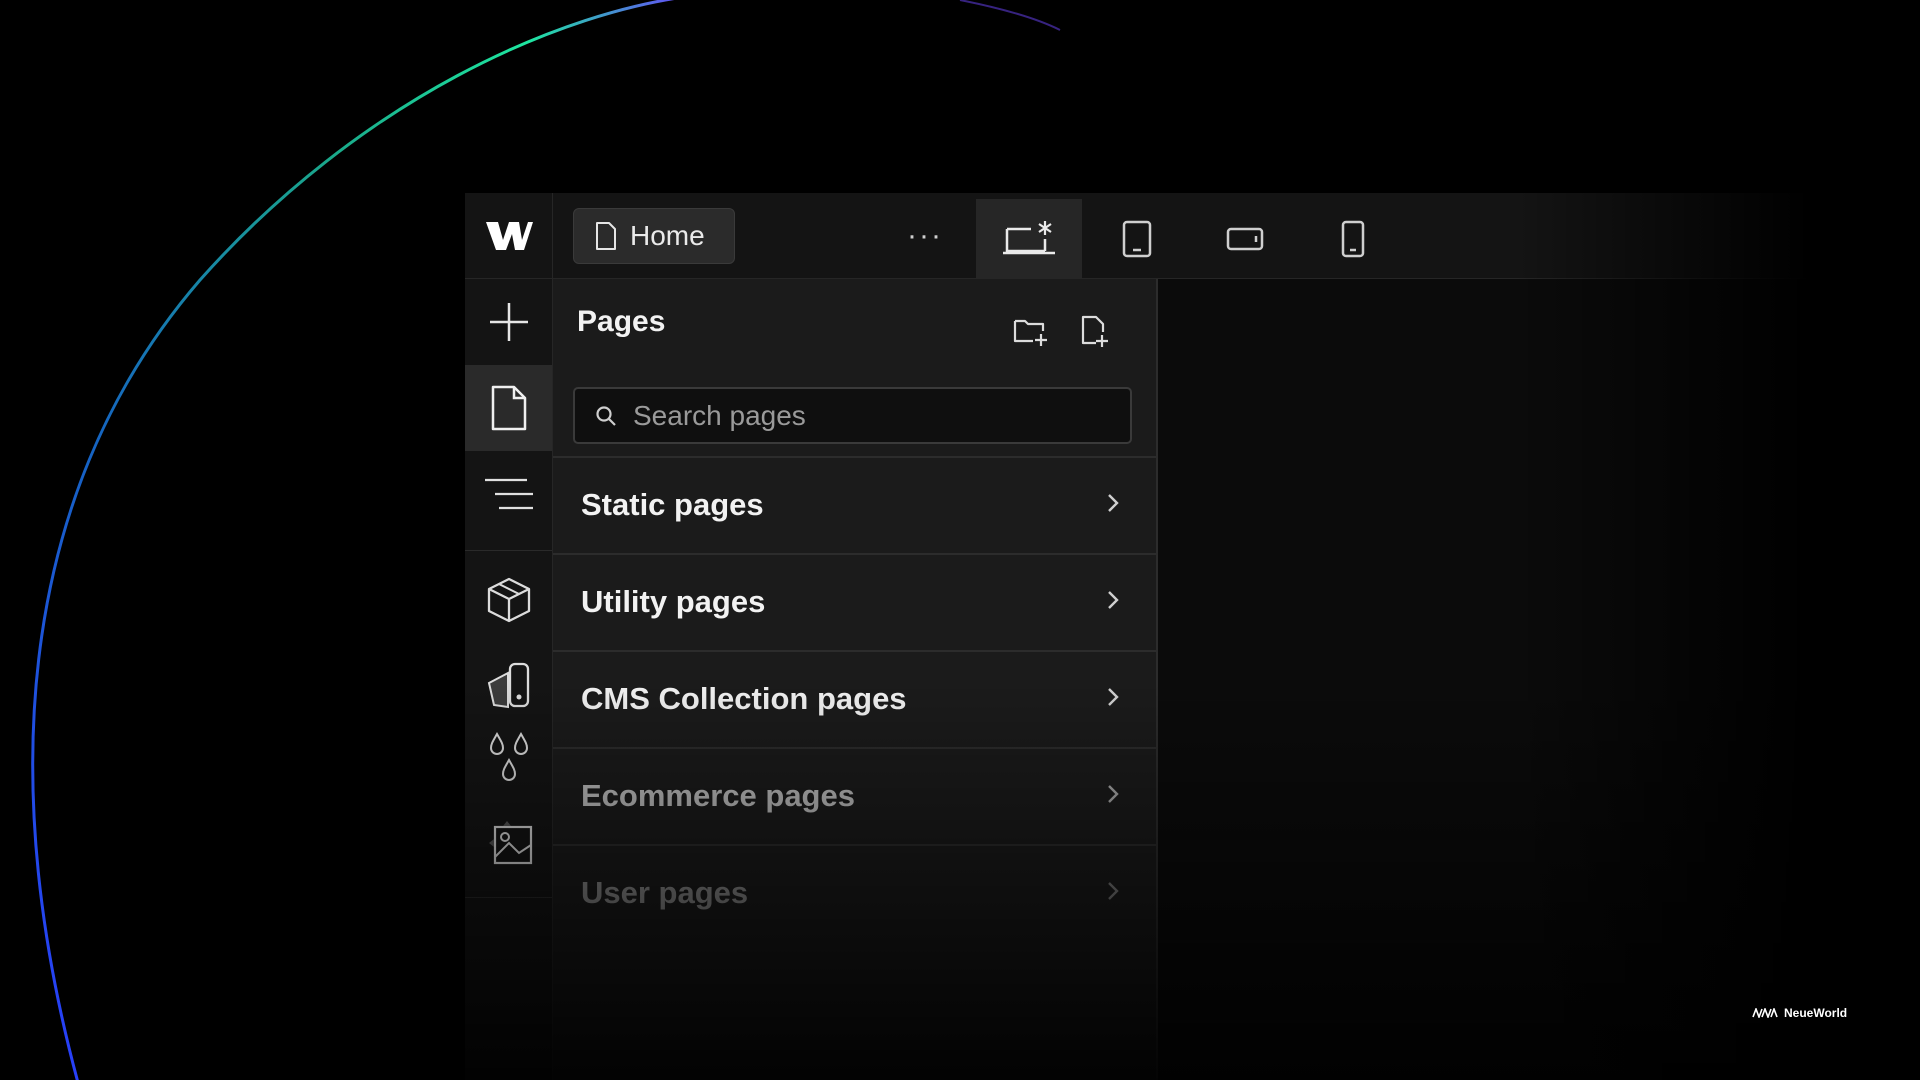  I want to click on current-page-button: Home, so click(654, 236).